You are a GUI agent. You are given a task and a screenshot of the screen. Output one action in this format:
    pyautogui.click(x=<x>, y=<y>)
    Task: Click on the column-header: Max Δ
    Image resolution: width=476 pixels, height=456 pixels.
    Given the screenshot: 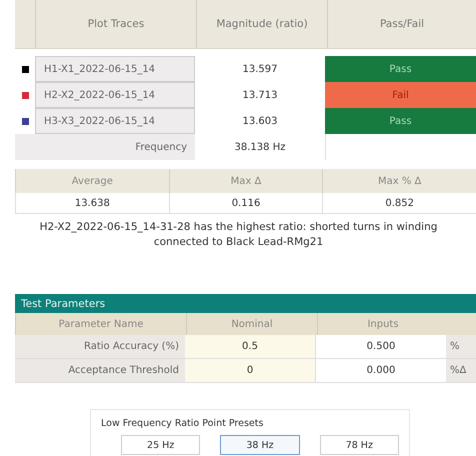 What is the action you would take?
    pyautogui.click(x=245, y=181)
    